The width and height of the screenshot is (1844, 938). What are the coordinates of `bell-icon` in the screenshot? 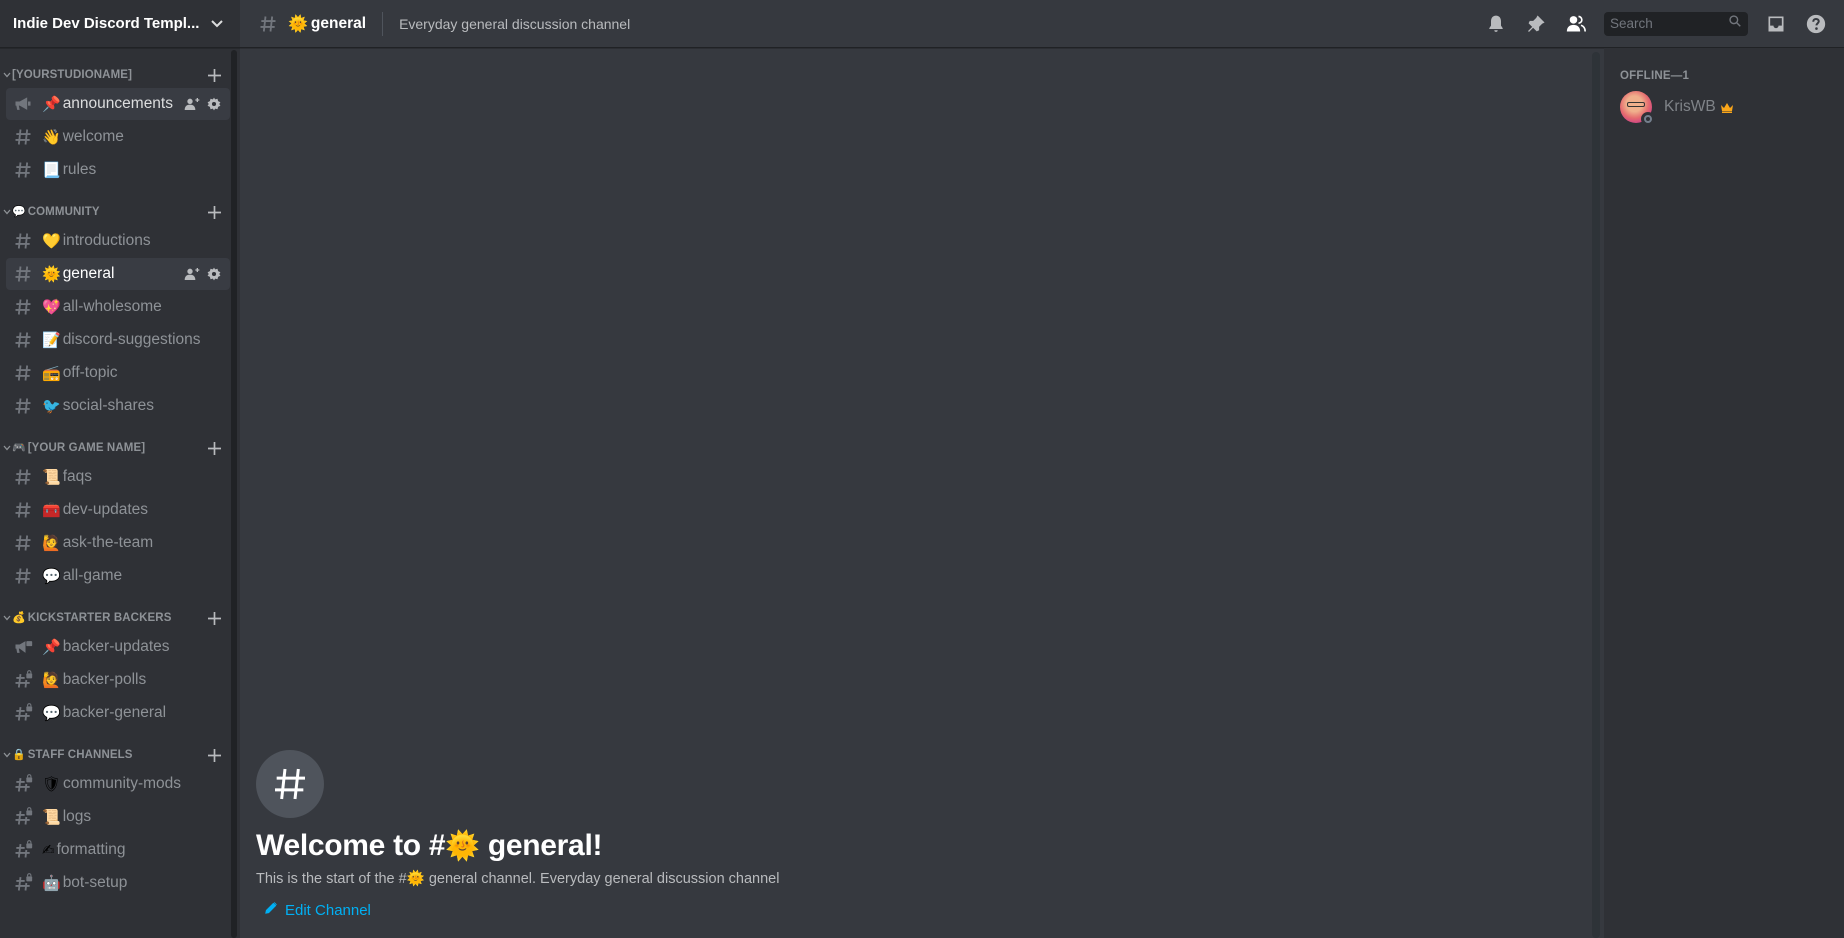 It's located at (1496, 24).